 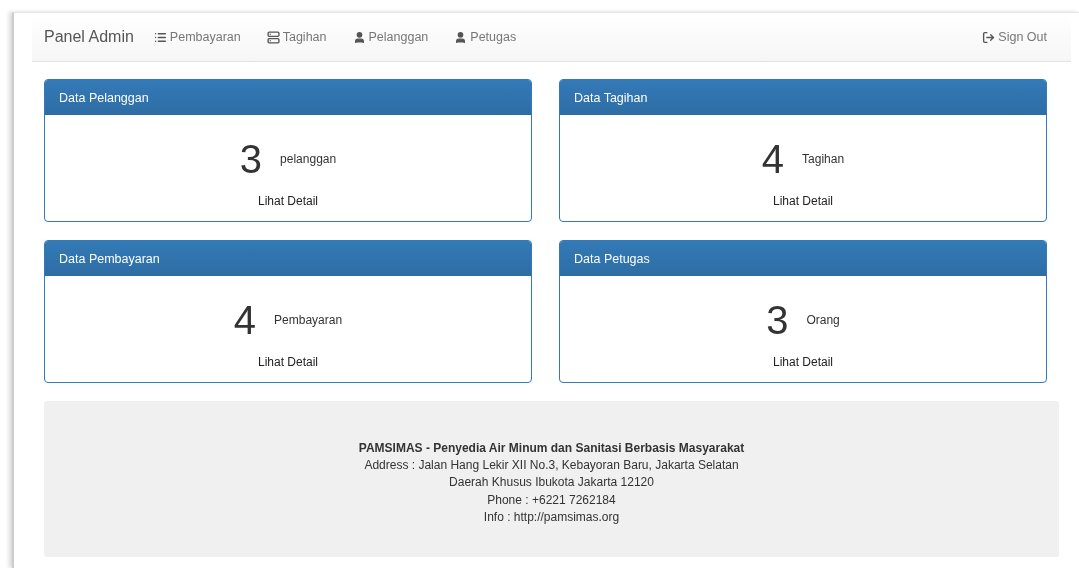 What do you see at coordinates (823, 320) in the screenshot?
I see `count-unit: Orang` at bounding box center [823, 320].